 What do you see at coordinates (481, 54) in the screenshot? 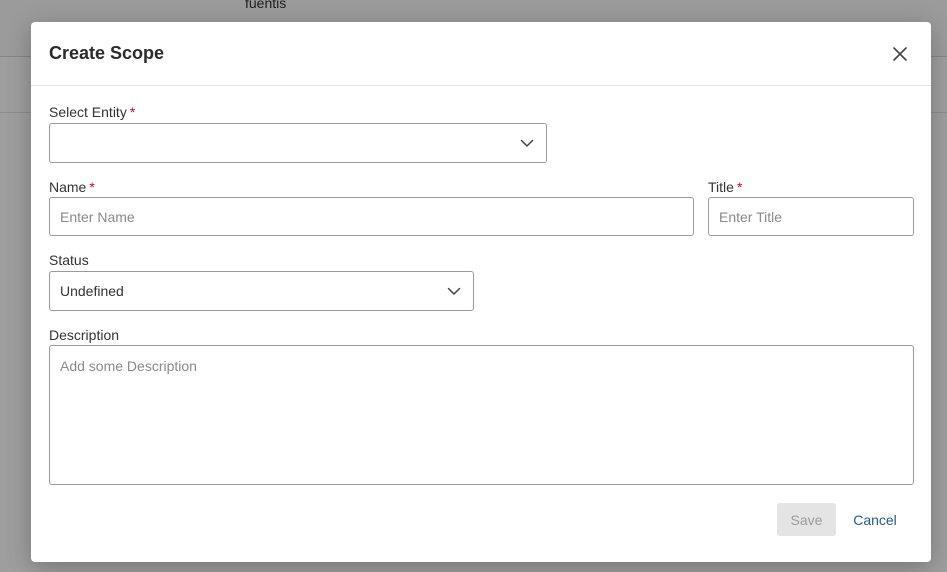
I see `dialog-header: Create Scope` at bounding box center [481, 54].